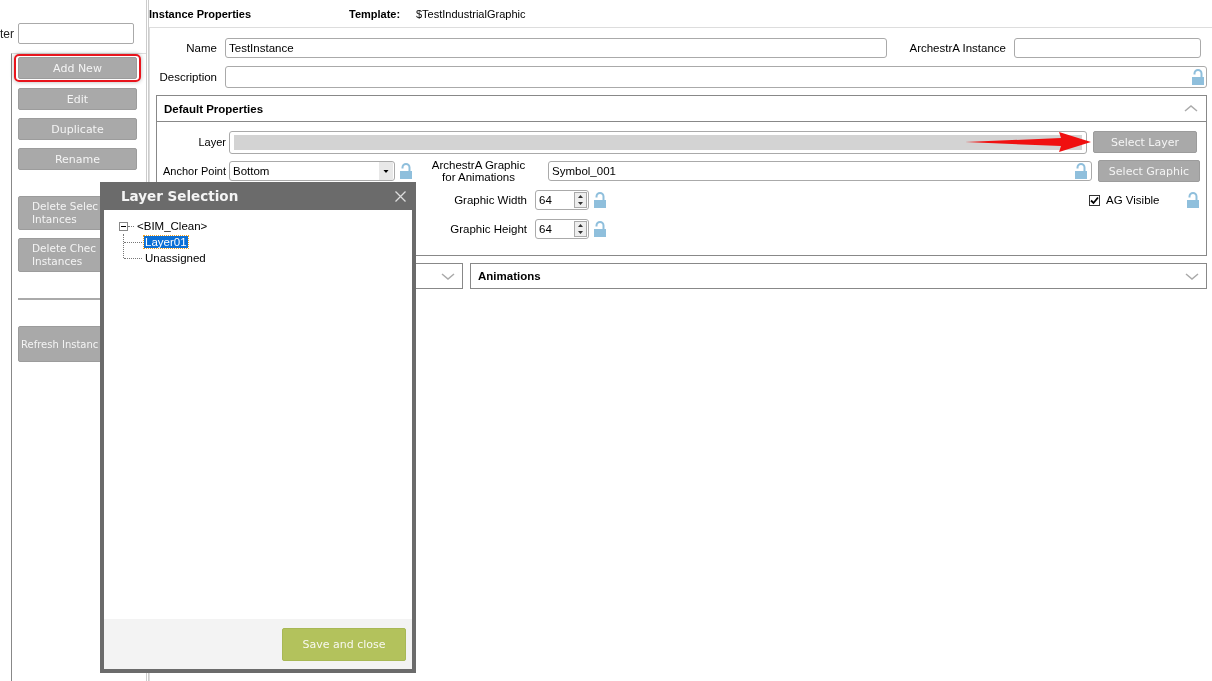 The width and height of the screenshot is (1212, 681). Describe the element at coordinates (1149, 171) in the screenshot. I see `select-graphic-button: Select Graphic` at that location.